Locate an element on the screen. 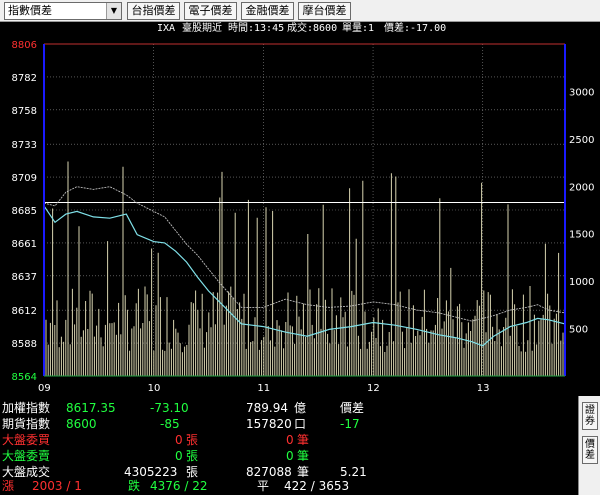 Image resolution: width=600 pixels, height=495 pixels. time-tick-label: 13 is located at coordinates (483, 388).